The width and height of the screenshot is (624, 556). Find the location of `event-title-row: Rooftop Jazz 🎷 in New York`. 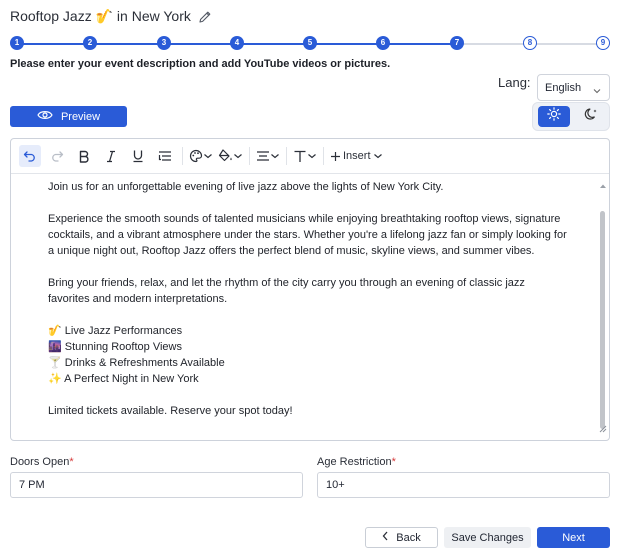

event-title-row: Rooftop Jazz 🎷 in New York is located at coordinates (111, 16).